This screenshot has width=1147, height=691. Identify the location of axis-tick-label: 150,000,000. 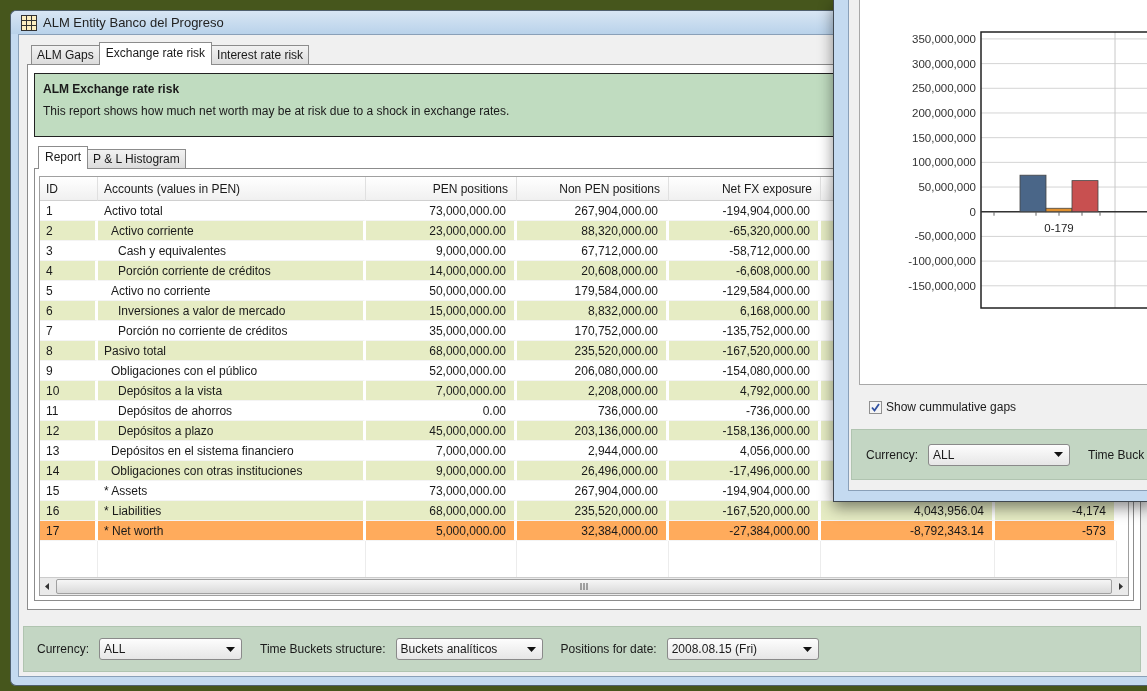
(944, 137).